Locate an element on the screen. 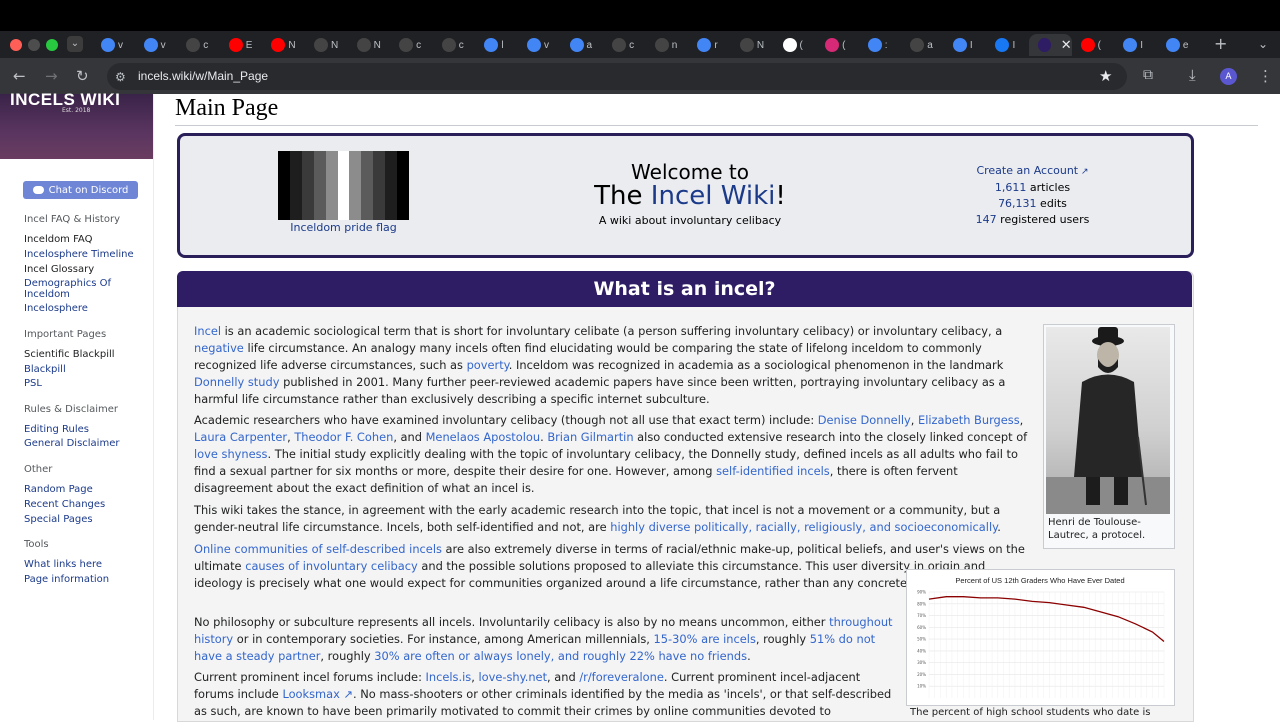 Image resolution: width=1280 pixels, height=722 pixels. profile-avatar: A is located at coordinates (1228, 76).